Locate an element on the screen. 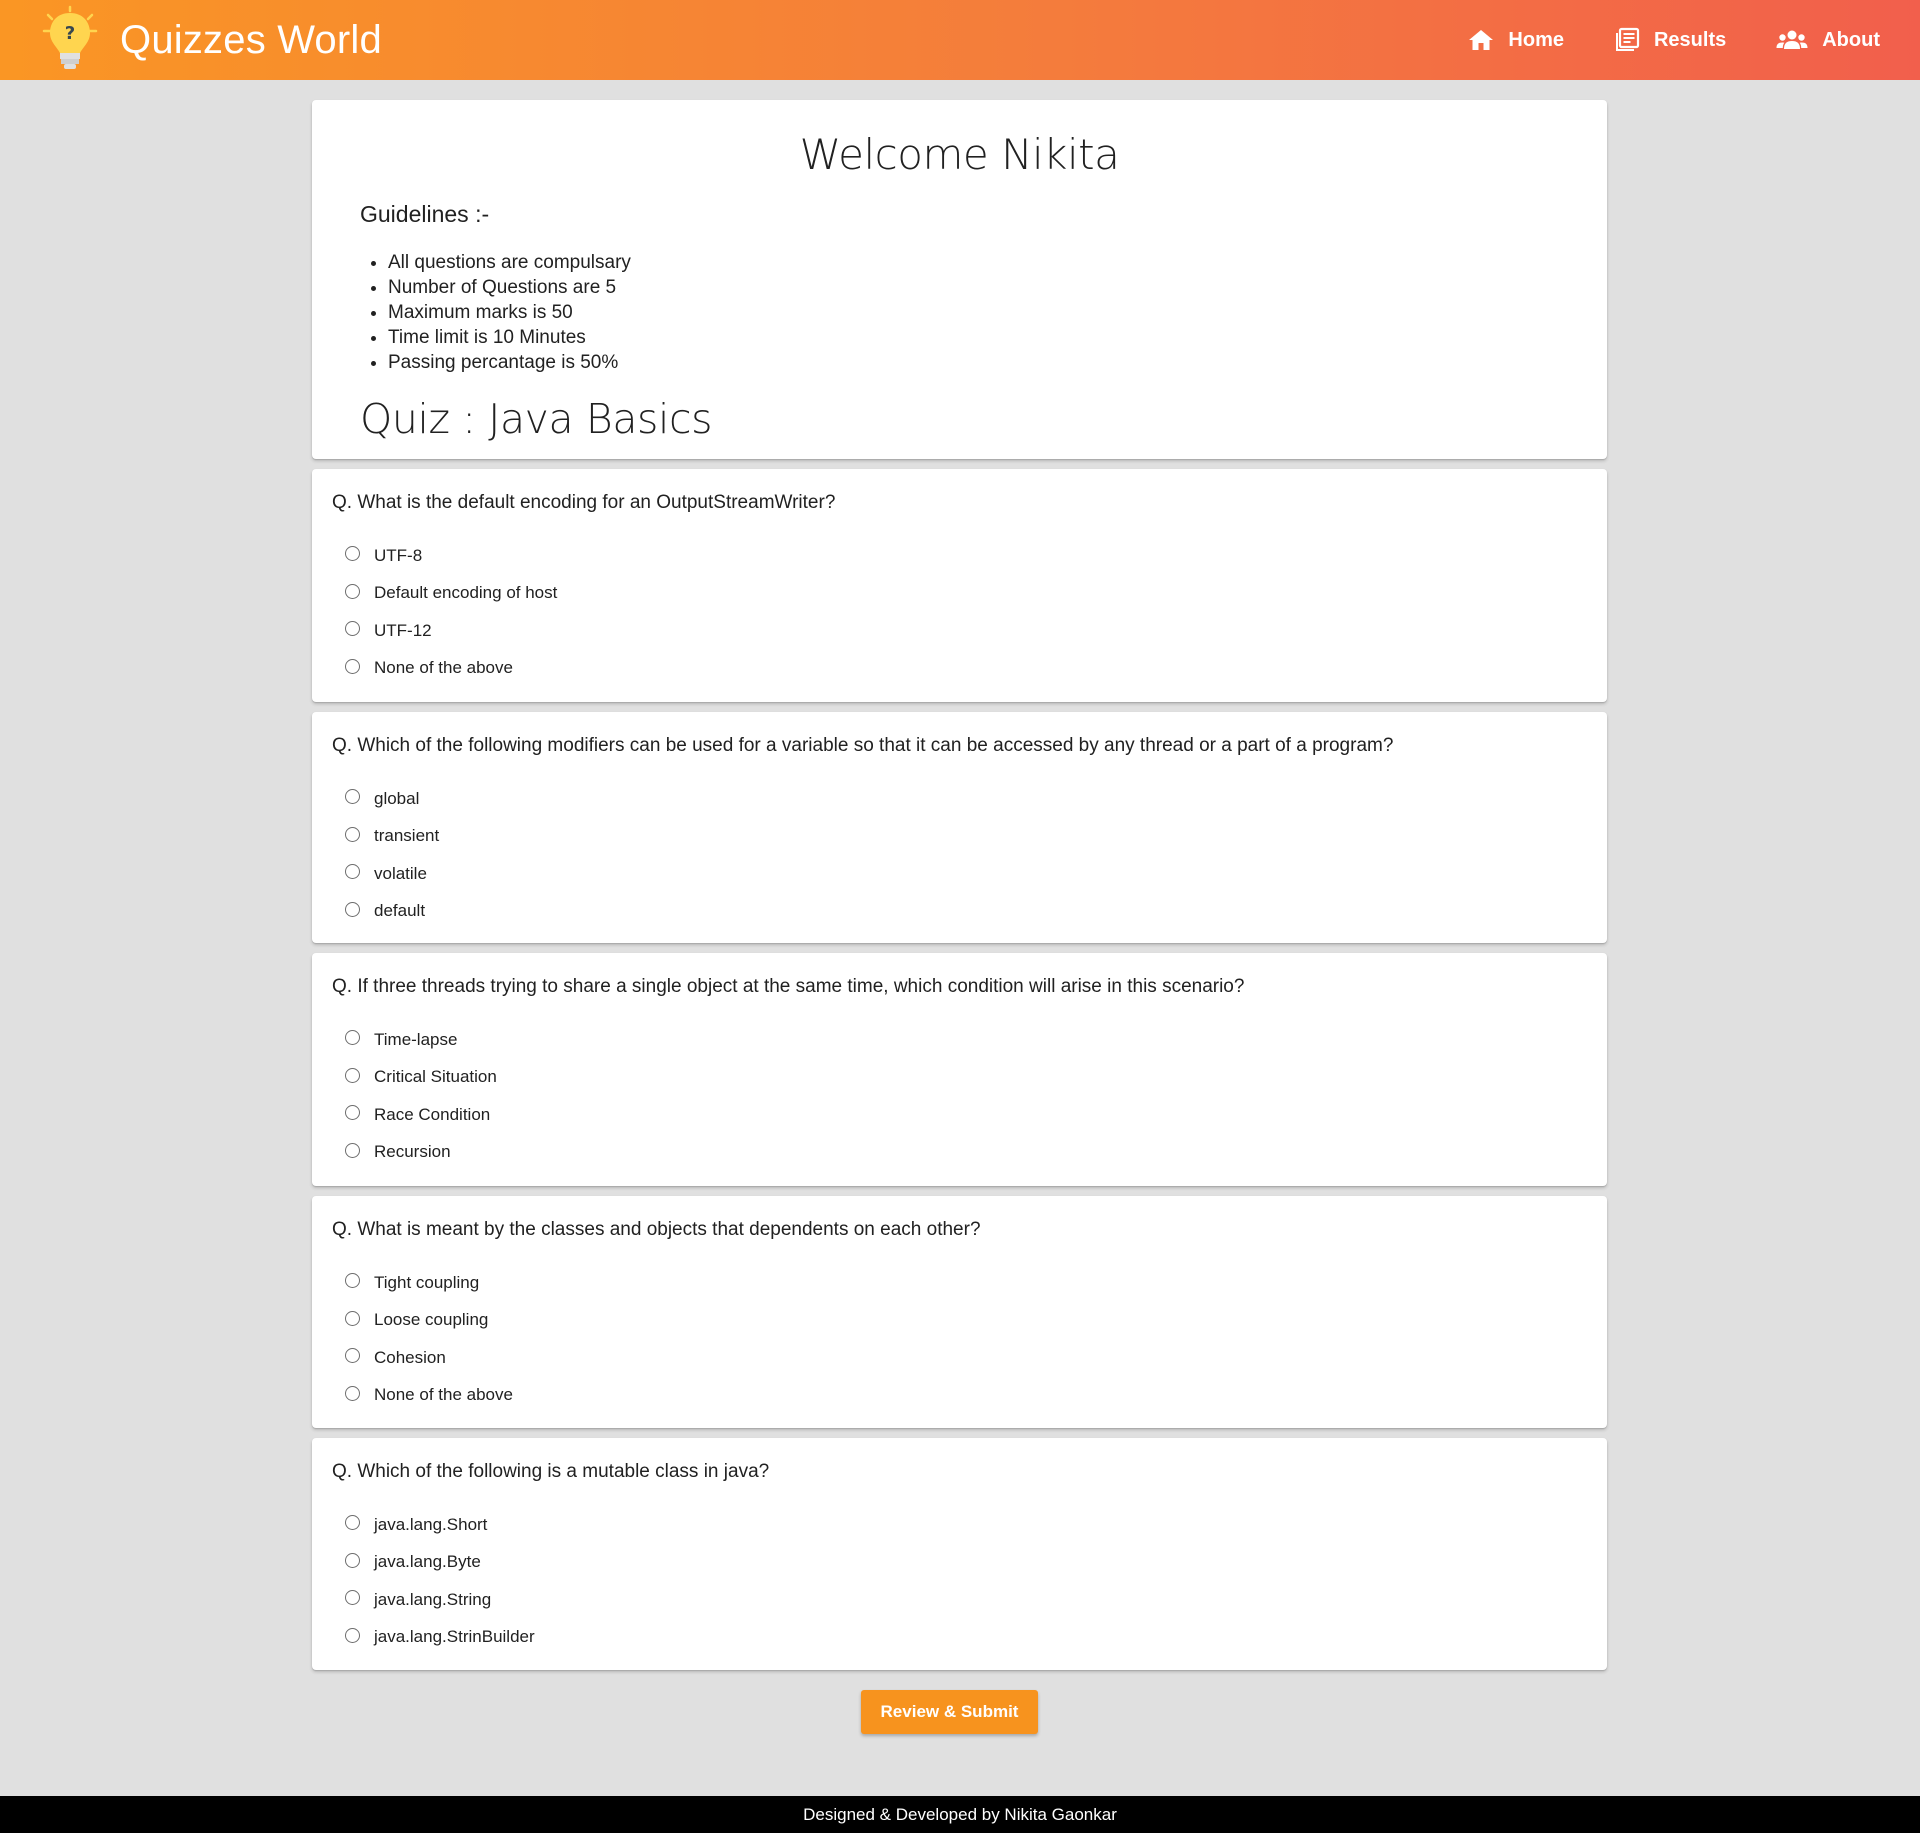 The image size is (1920, 1833). nav-about-link: About is located at coordinates (1828, 40).